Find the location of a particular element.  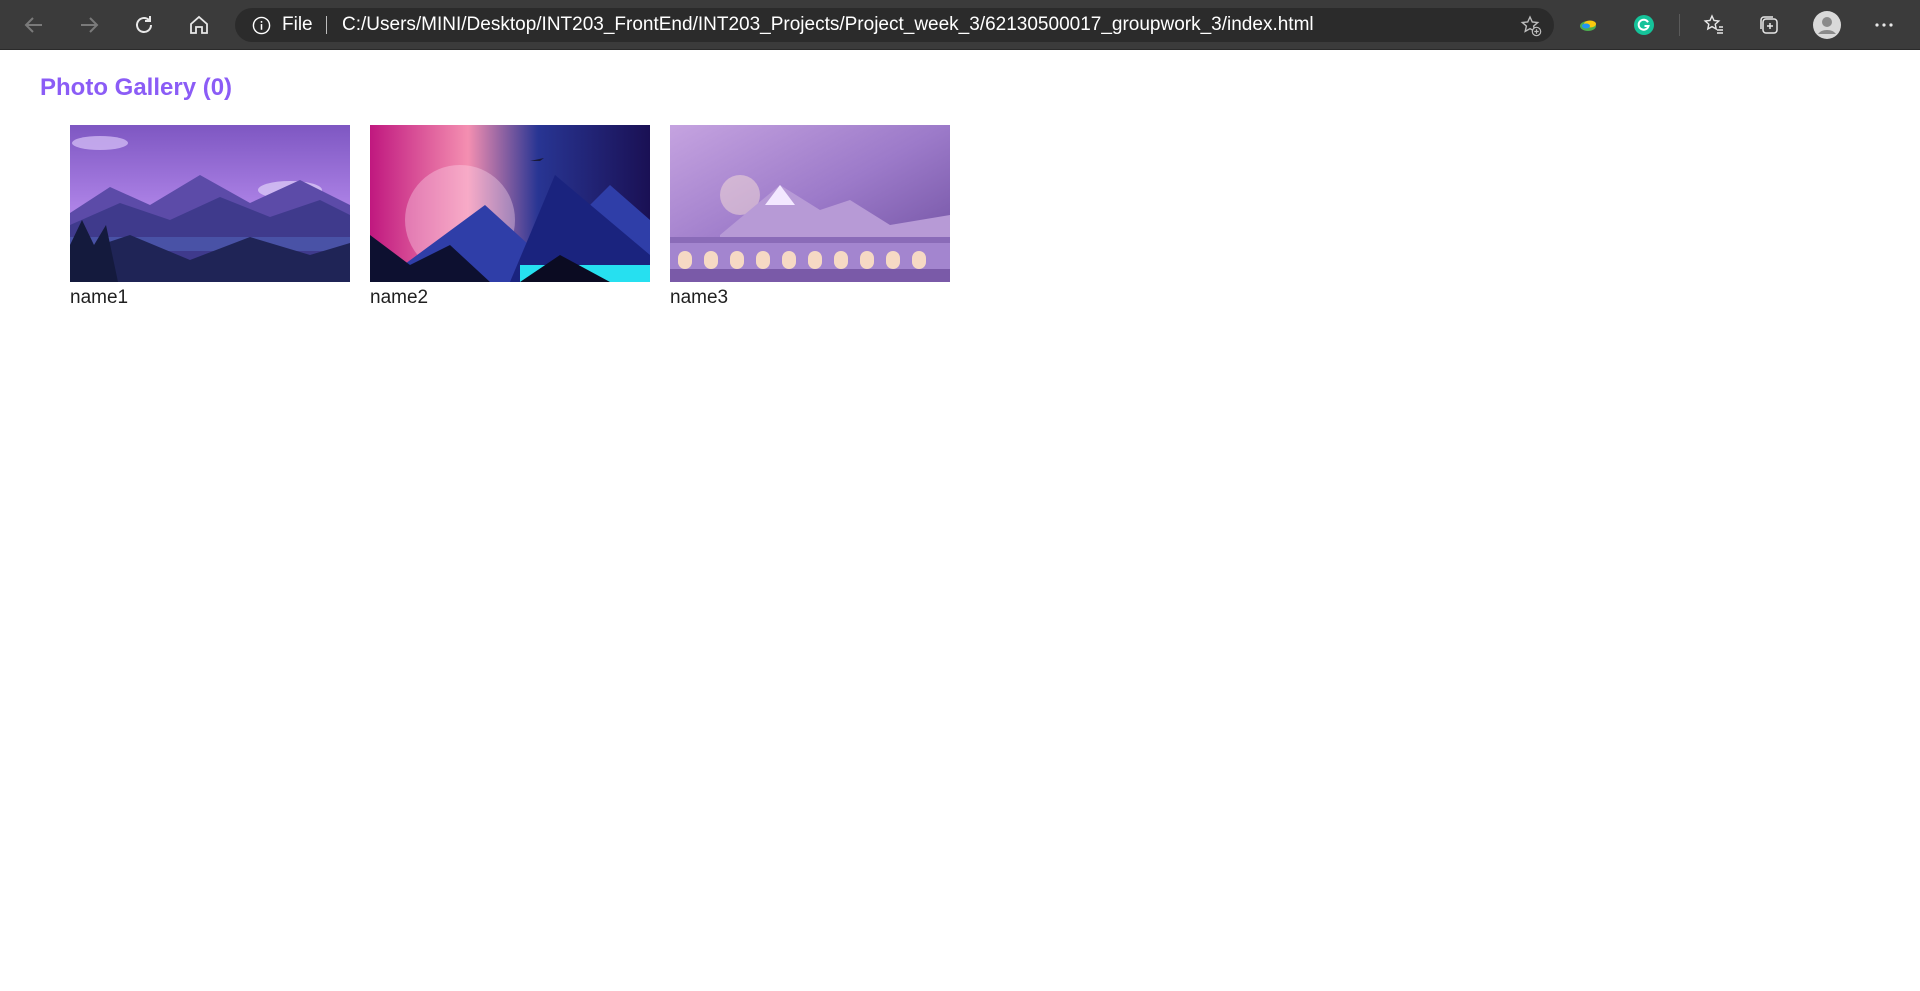

info-icon is located at coordinates (261, 28).